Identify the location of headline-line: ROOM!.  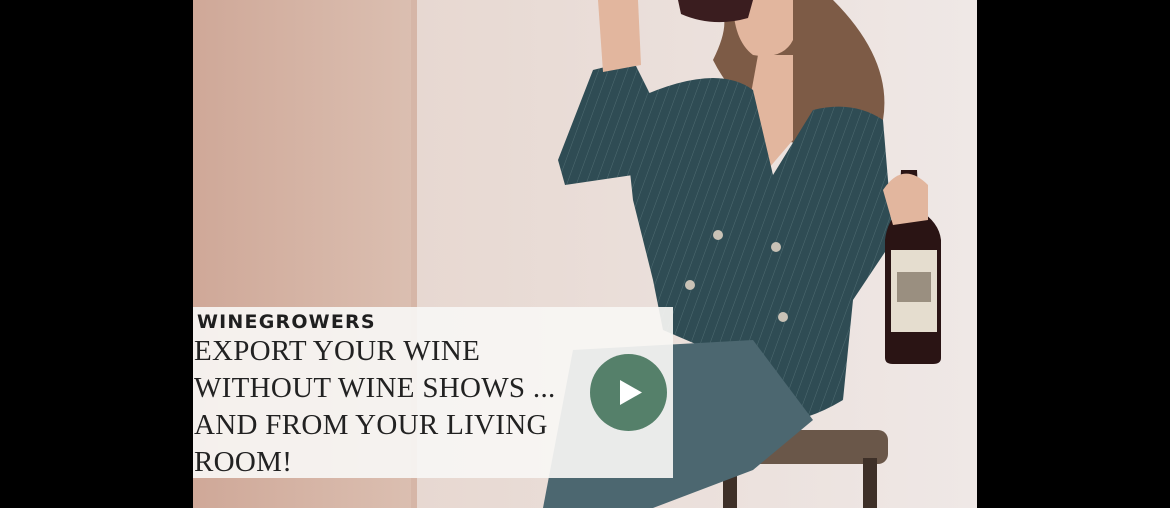
(243, 462).